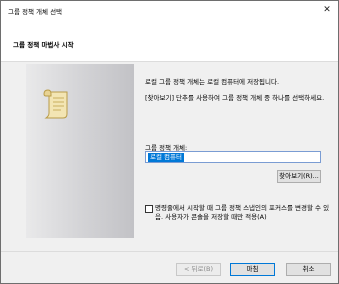 This screenshot has width=339, height=284. What do you see at coordinates (169, 251) in the screenshot?
I see `footer-divider` at bounding box center [169, 251].